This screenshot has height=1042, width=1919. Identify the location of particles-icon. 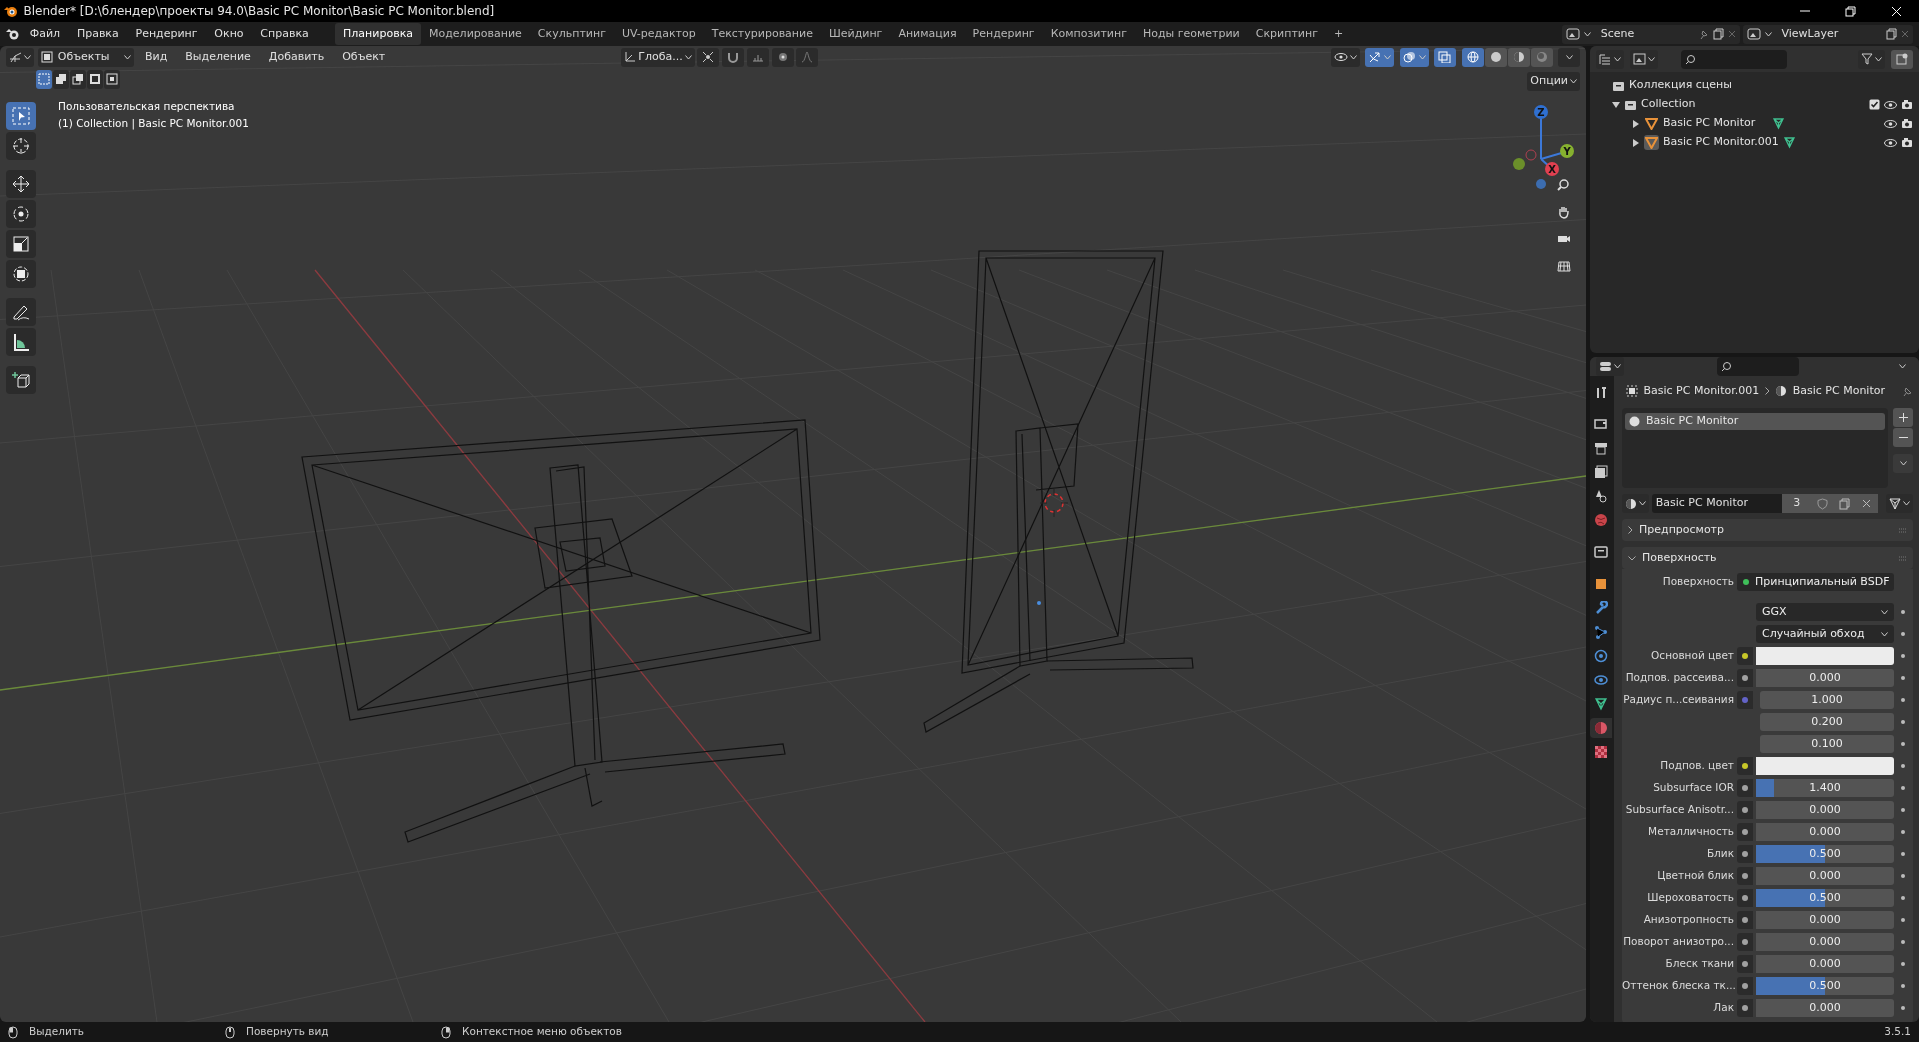
(1601, 632).